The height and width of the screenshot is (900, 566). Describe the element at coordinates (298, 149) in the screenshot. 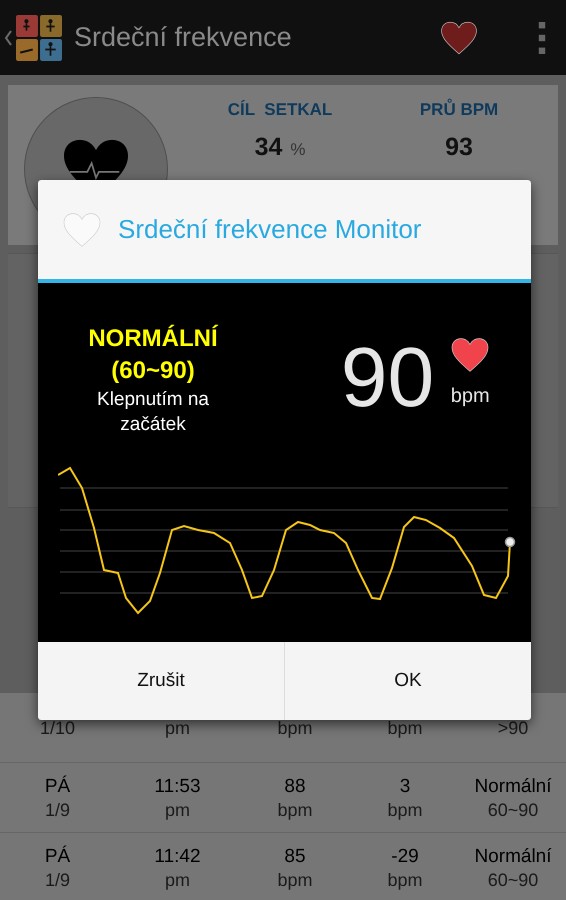

I see `stat-unit: %` at that location.